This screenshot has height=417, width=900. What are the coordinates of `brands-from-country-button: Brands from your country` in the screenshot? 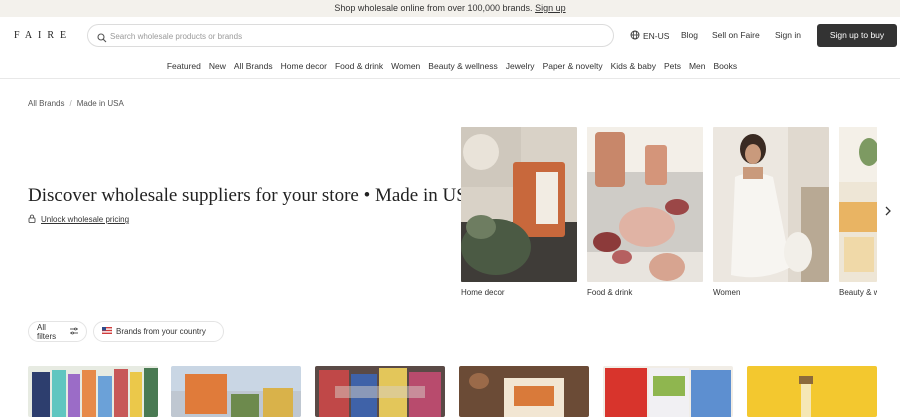 It's located at (158, 331).